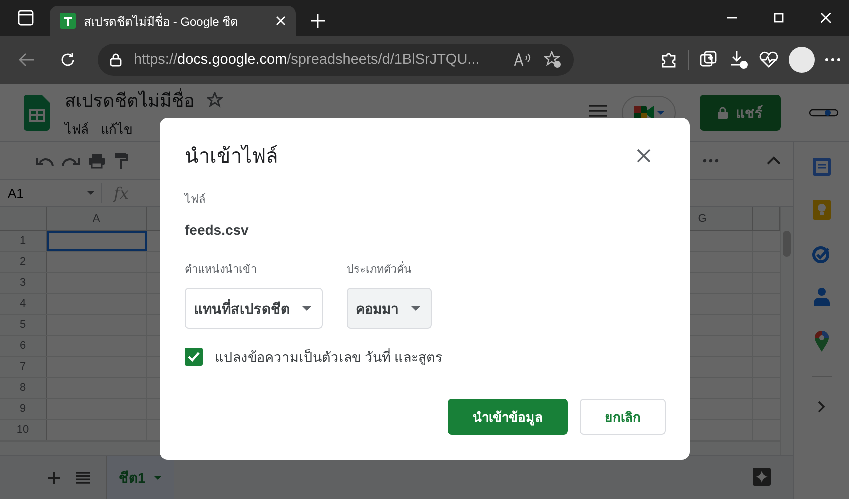  I want to click on maximize-icon, so click(779, 18).